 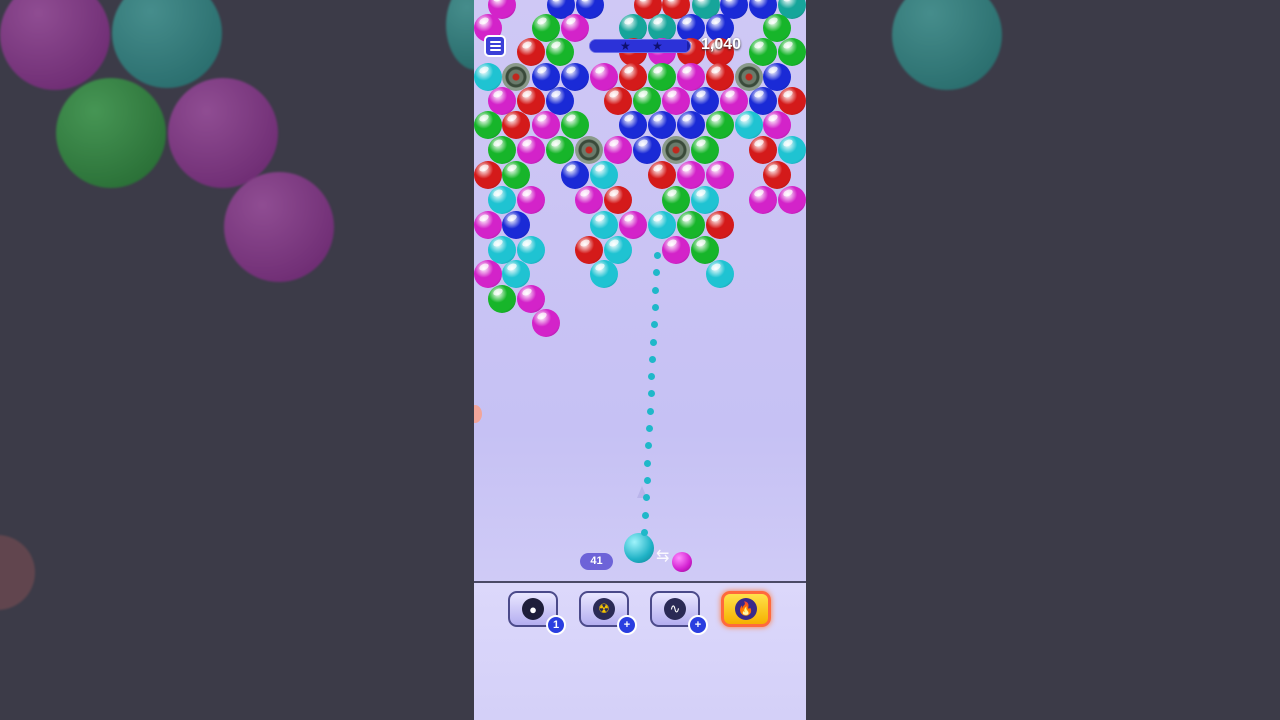 I want to click on powerup-radiation-button: ☢ +, so click(x=608, y=613).